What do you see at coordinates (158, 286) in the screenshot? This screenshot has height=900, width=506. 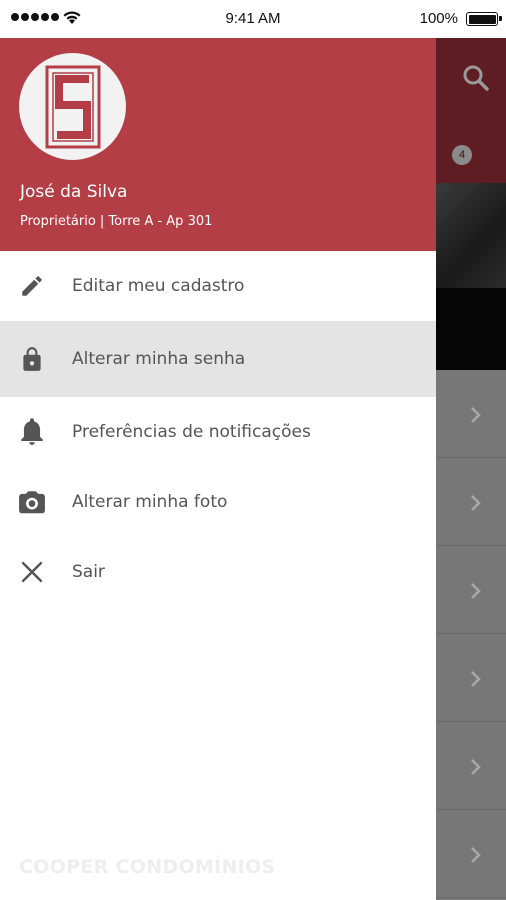 I see `menu-item-label: Editar meu cadastro` at bounding box center [158, 286].